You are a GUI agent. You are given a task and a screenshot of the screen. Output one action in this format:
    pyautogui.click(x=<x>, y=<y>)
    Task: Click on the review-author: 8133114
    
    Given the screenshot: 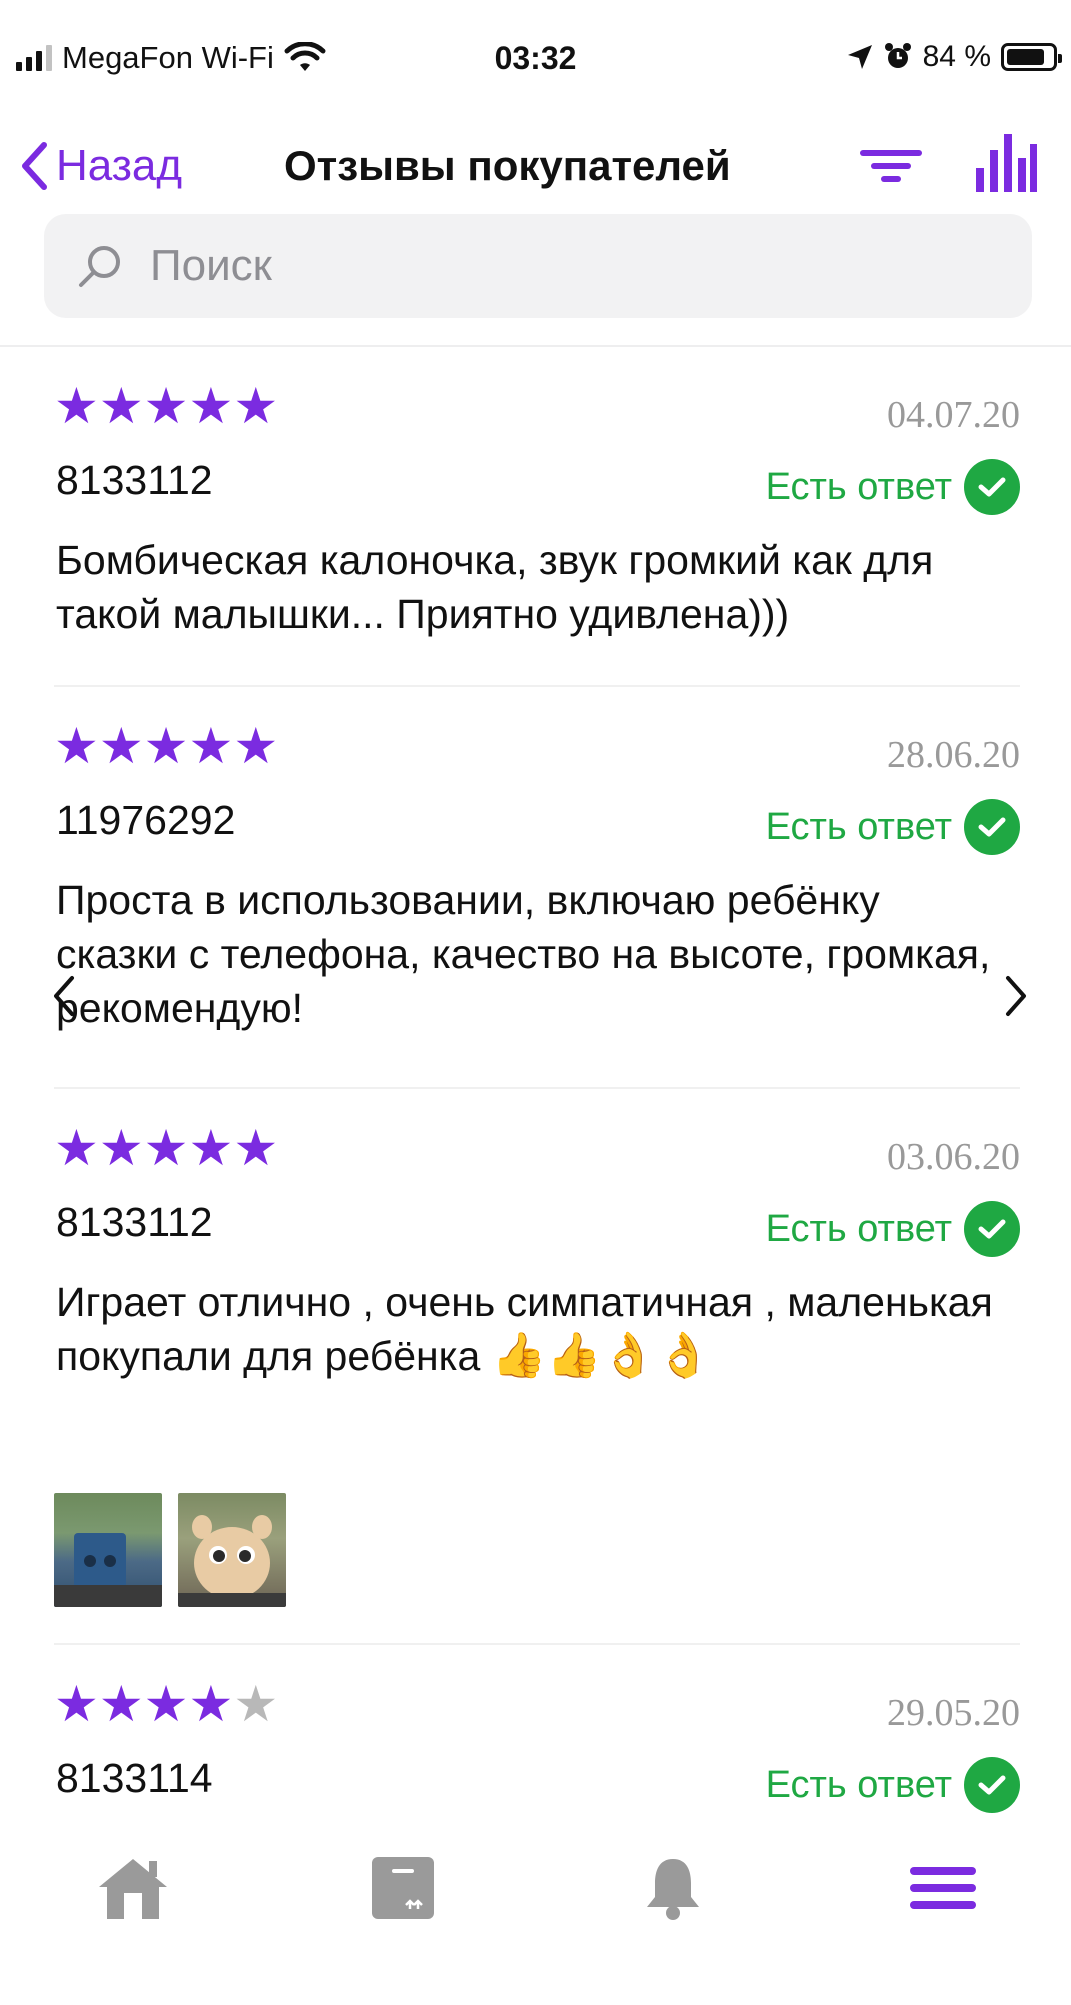 What is the action you would take?
    pyautogui.click(x=134, y=1778)
    